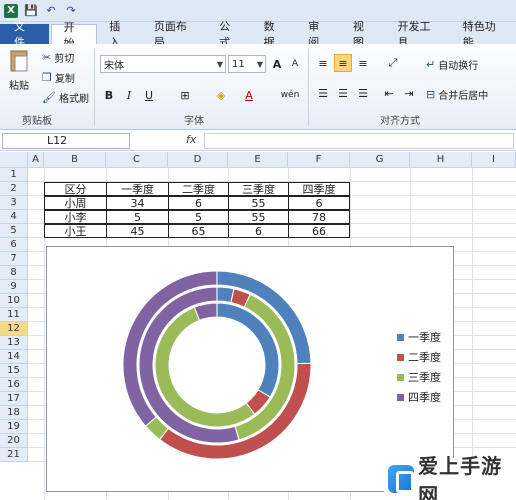  I want to click on table-header-cell: 二季度, so click(198, 189).